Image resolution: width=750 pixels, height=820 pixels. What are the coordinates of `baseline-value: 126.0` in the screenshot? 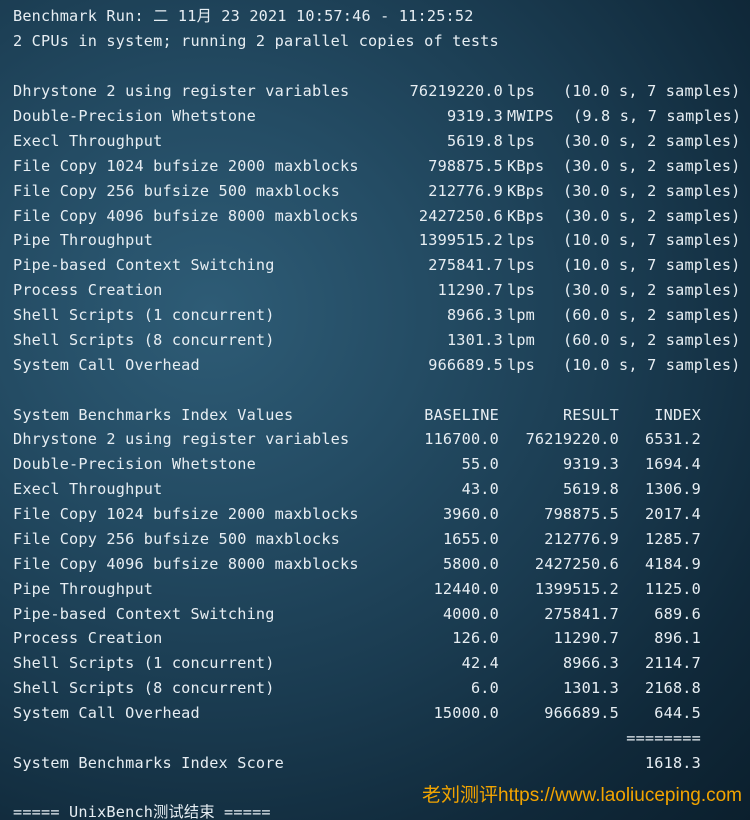 It's located at (475, 638).